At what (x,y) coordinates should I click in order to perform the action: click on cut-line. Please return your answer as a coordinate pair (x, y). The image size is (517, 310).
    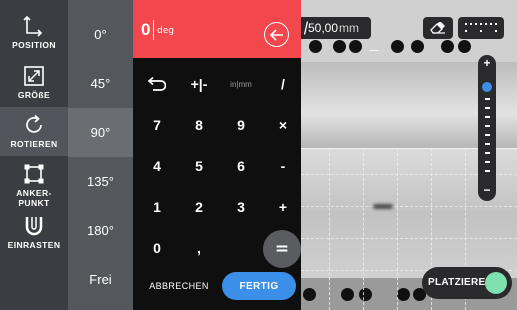
    Looking at the image, I should click on (374, 50).